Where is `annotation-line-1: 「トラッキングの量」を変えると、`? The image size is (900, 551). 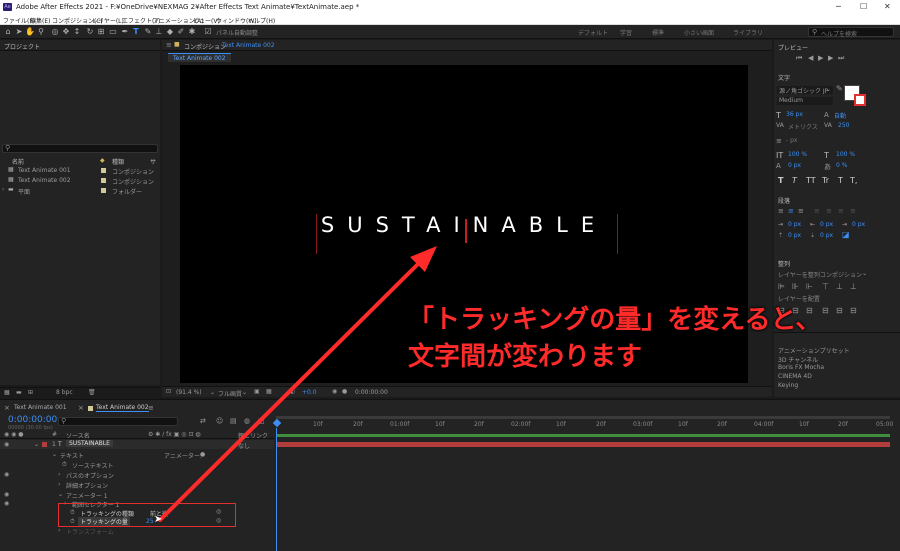 annotation-line-1: 「トラッキングの量」を変えると、 is located at coordinates (615, 320).